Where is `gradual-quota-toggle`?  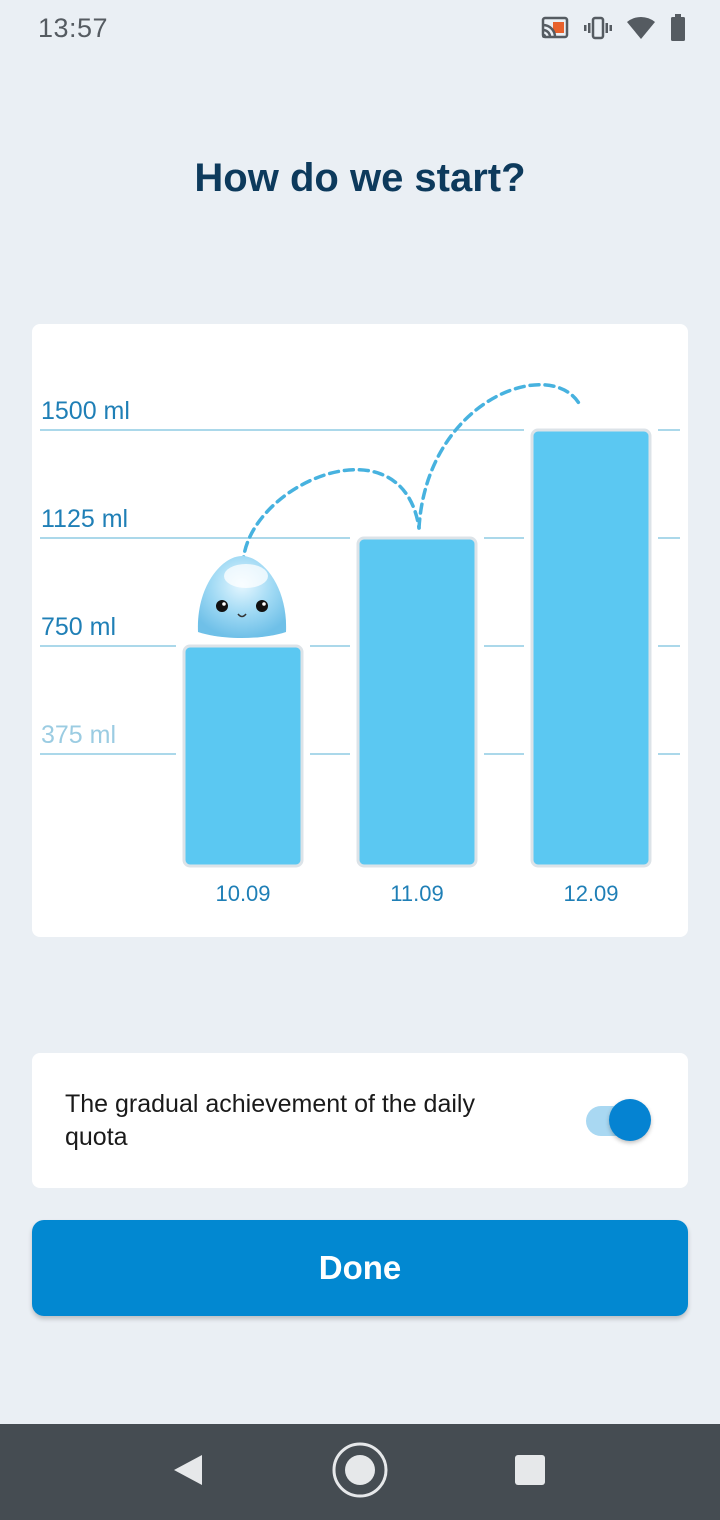
gradual-quota-toggle is located at coordinates (617, 1120).